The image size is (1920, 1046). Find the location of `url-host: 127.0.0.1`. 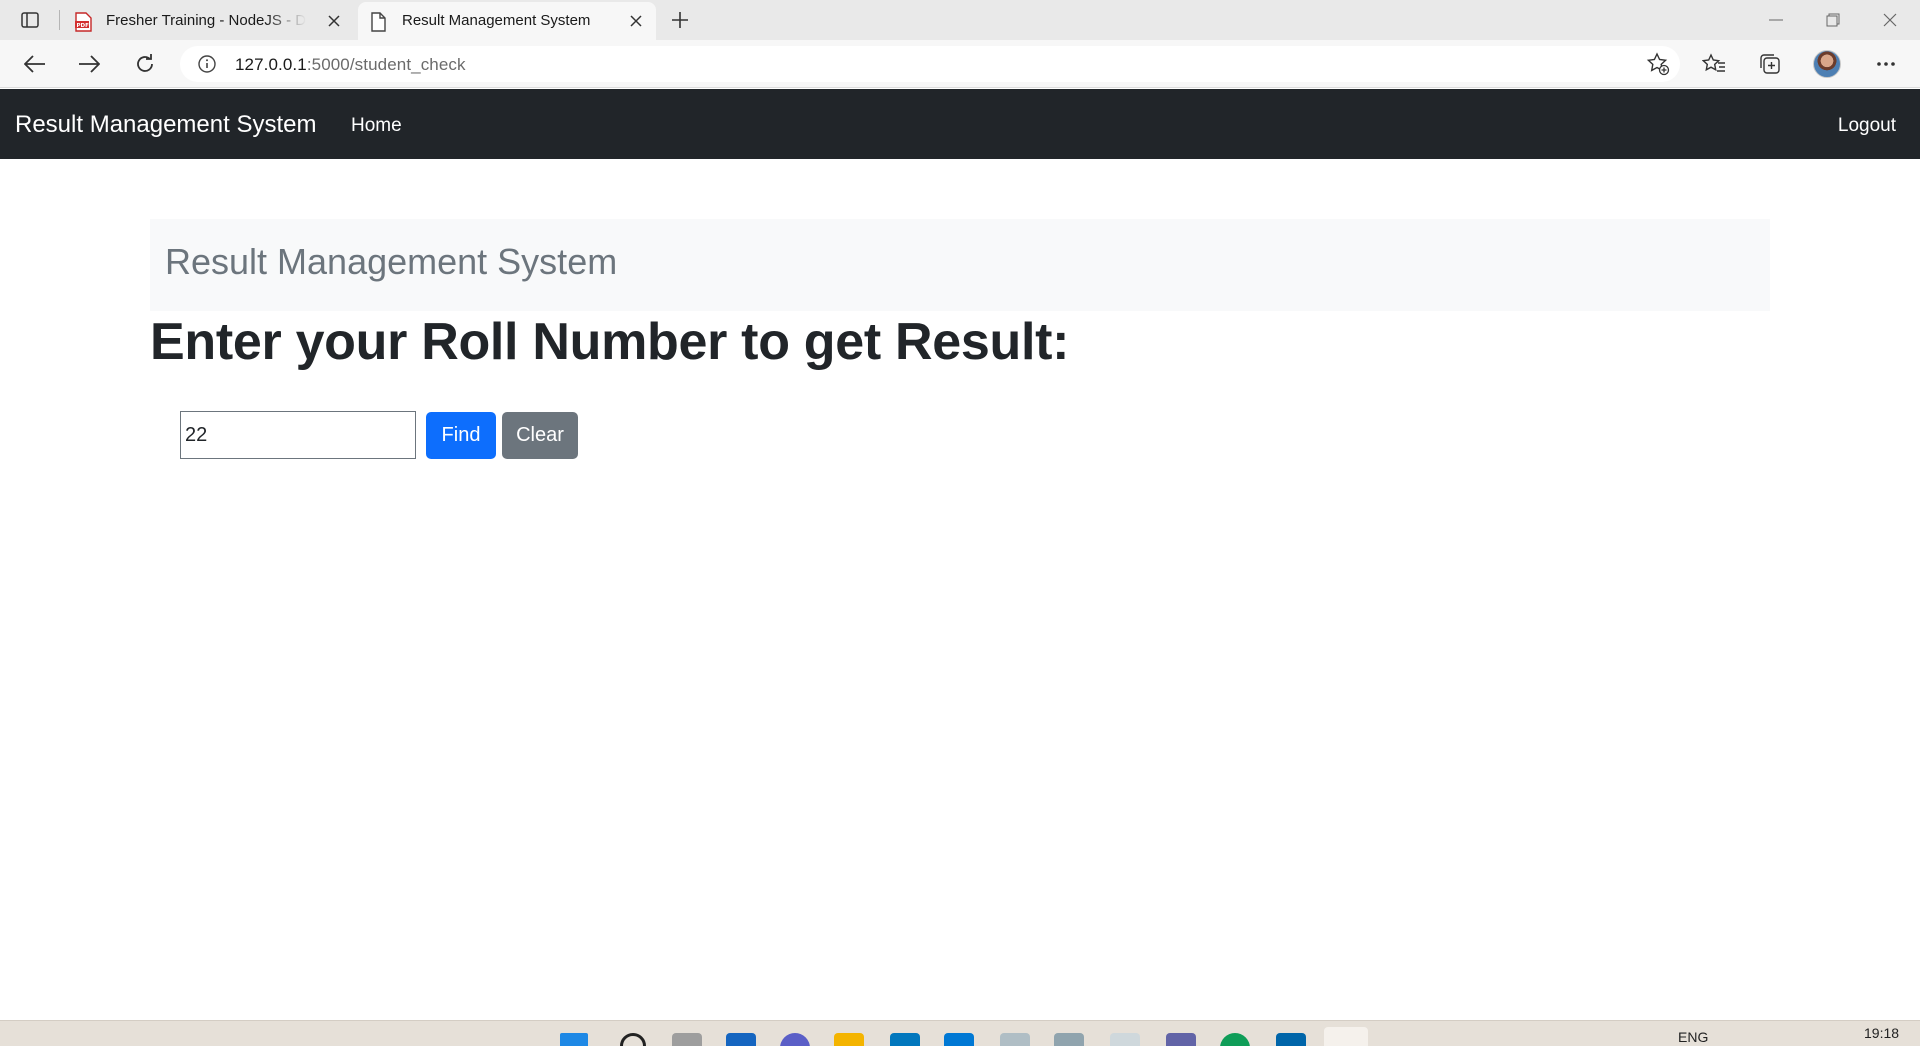

url-host: 127.0.0.1 is located at coordinates (271, 64).